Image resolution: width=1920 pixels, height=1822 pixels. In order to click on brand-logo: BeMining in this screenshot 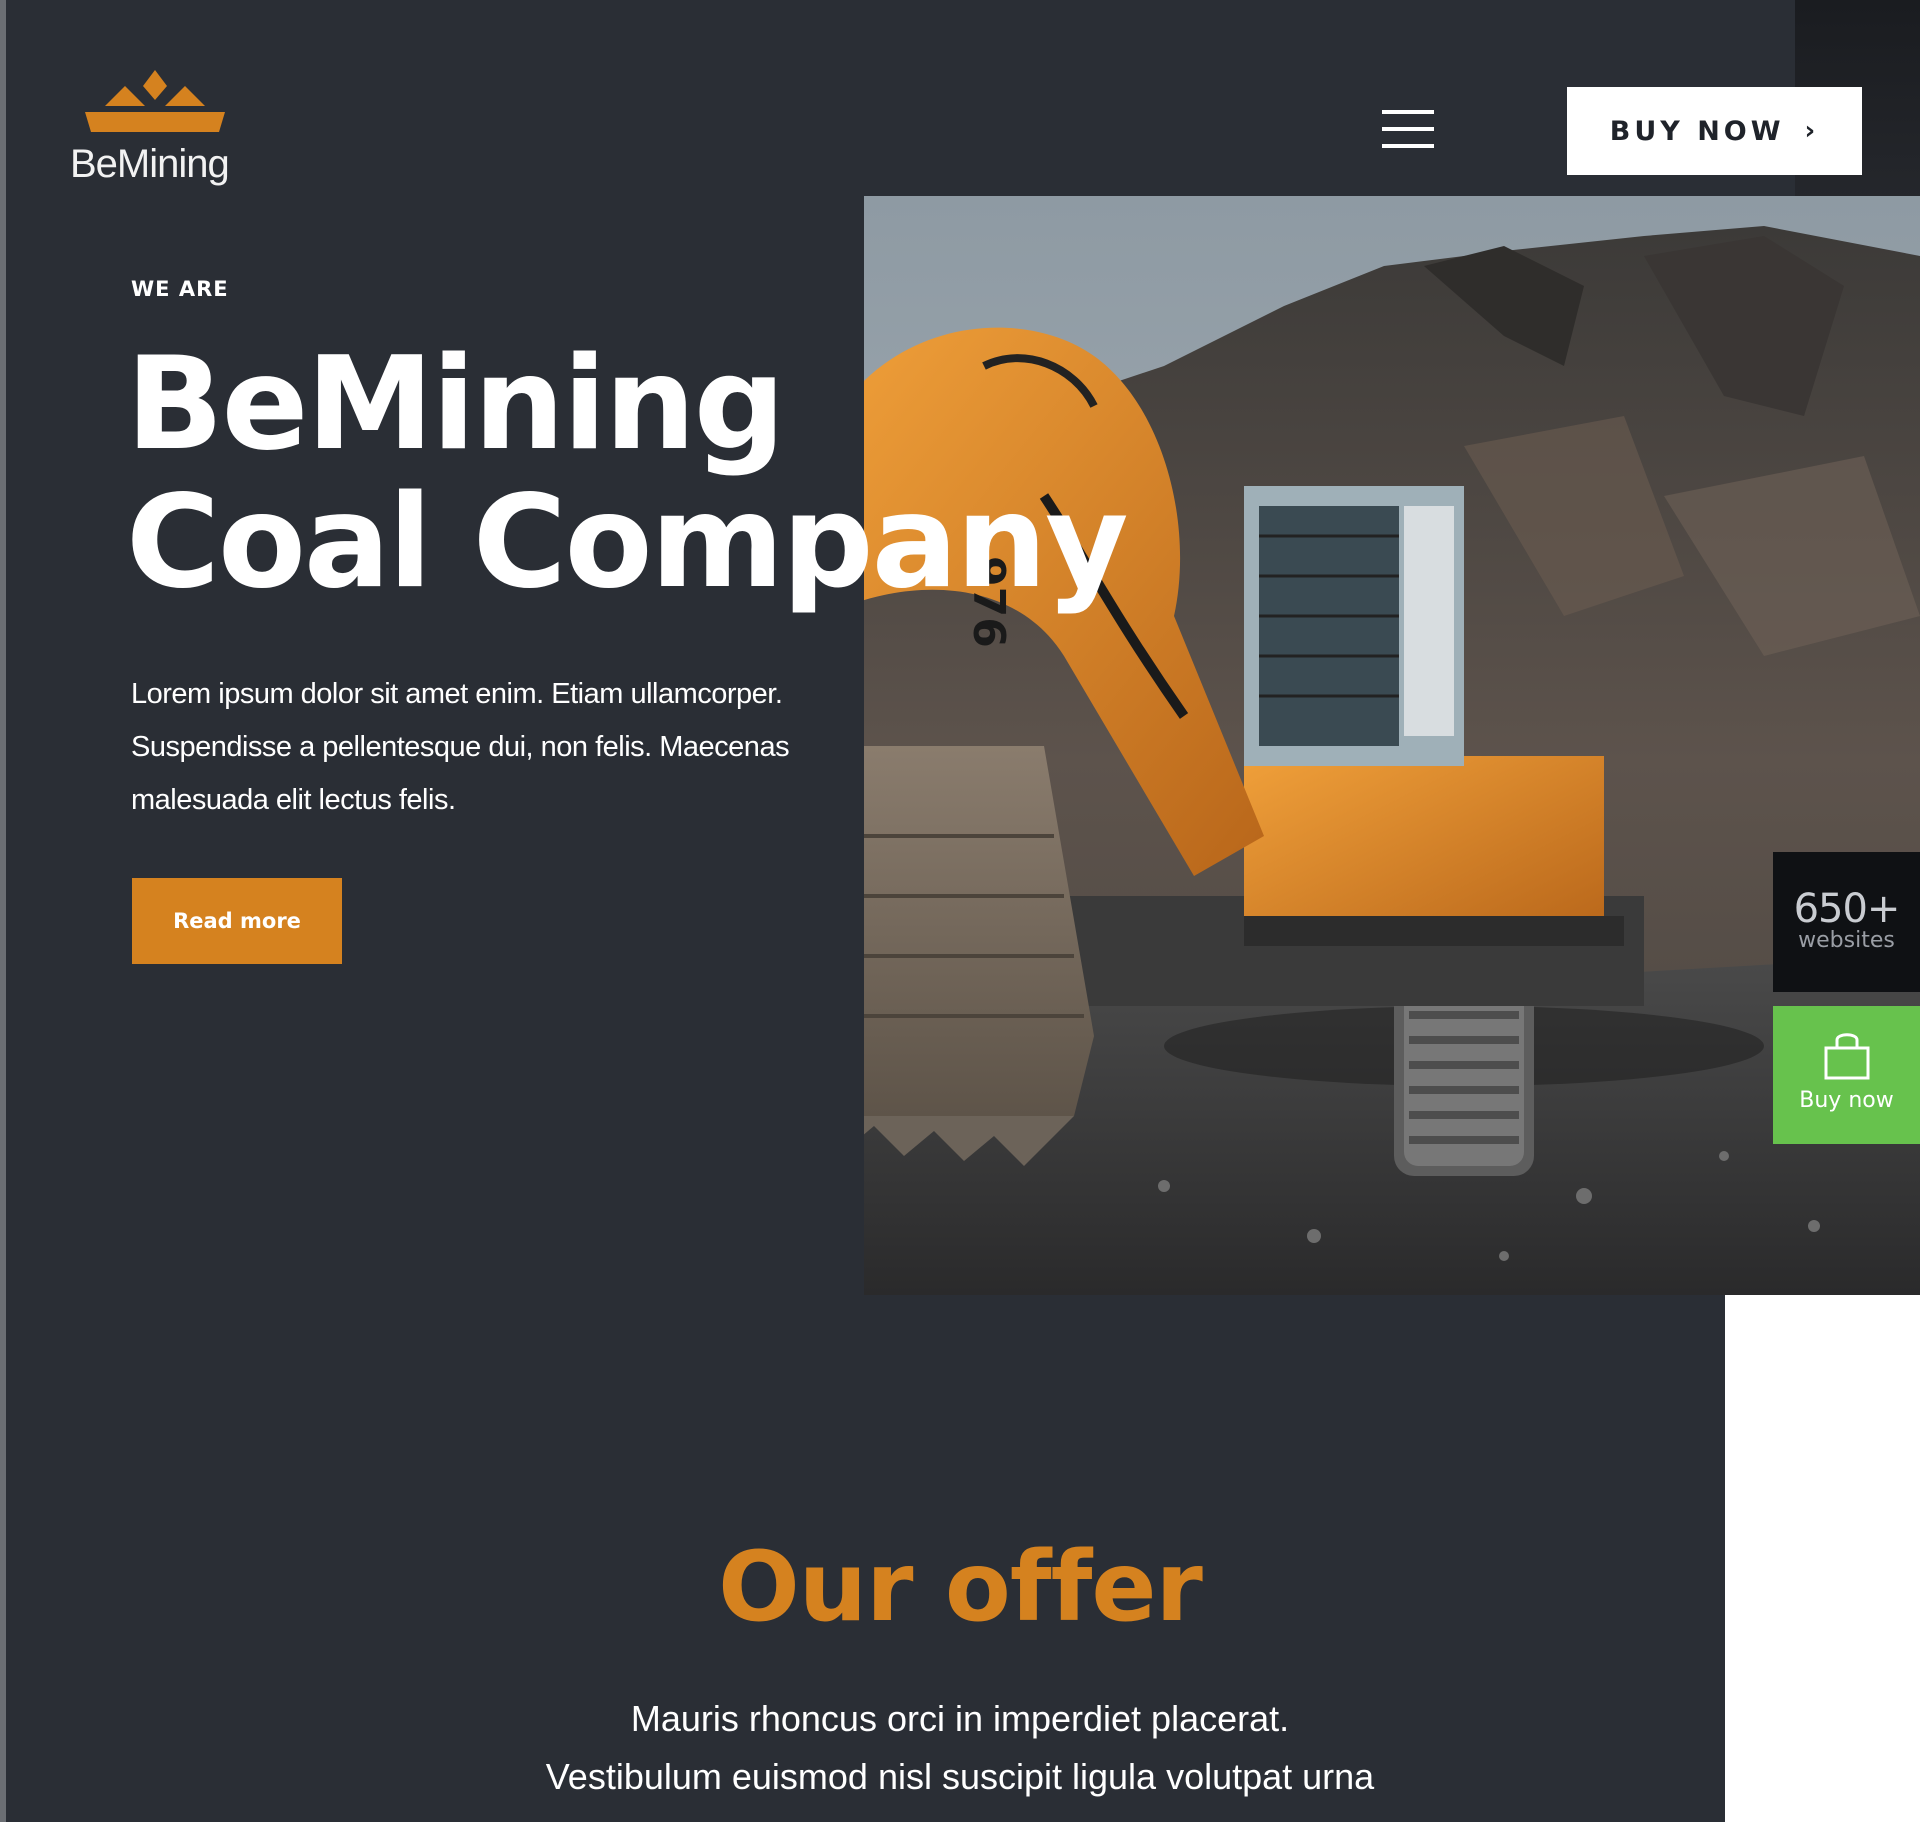, I will do `click(155, 127)`.